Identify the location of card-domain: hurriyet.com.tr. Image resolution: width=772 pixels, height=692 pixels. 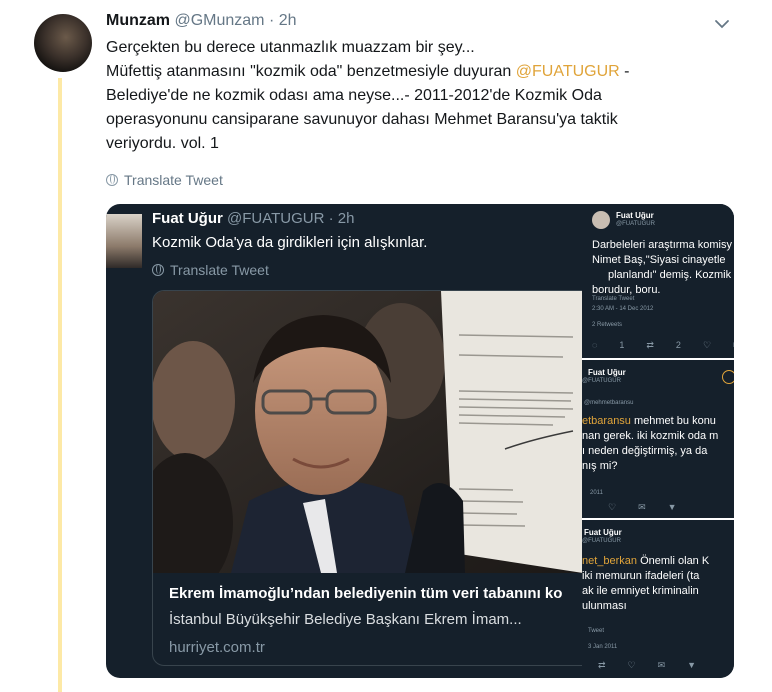
(217, 647).